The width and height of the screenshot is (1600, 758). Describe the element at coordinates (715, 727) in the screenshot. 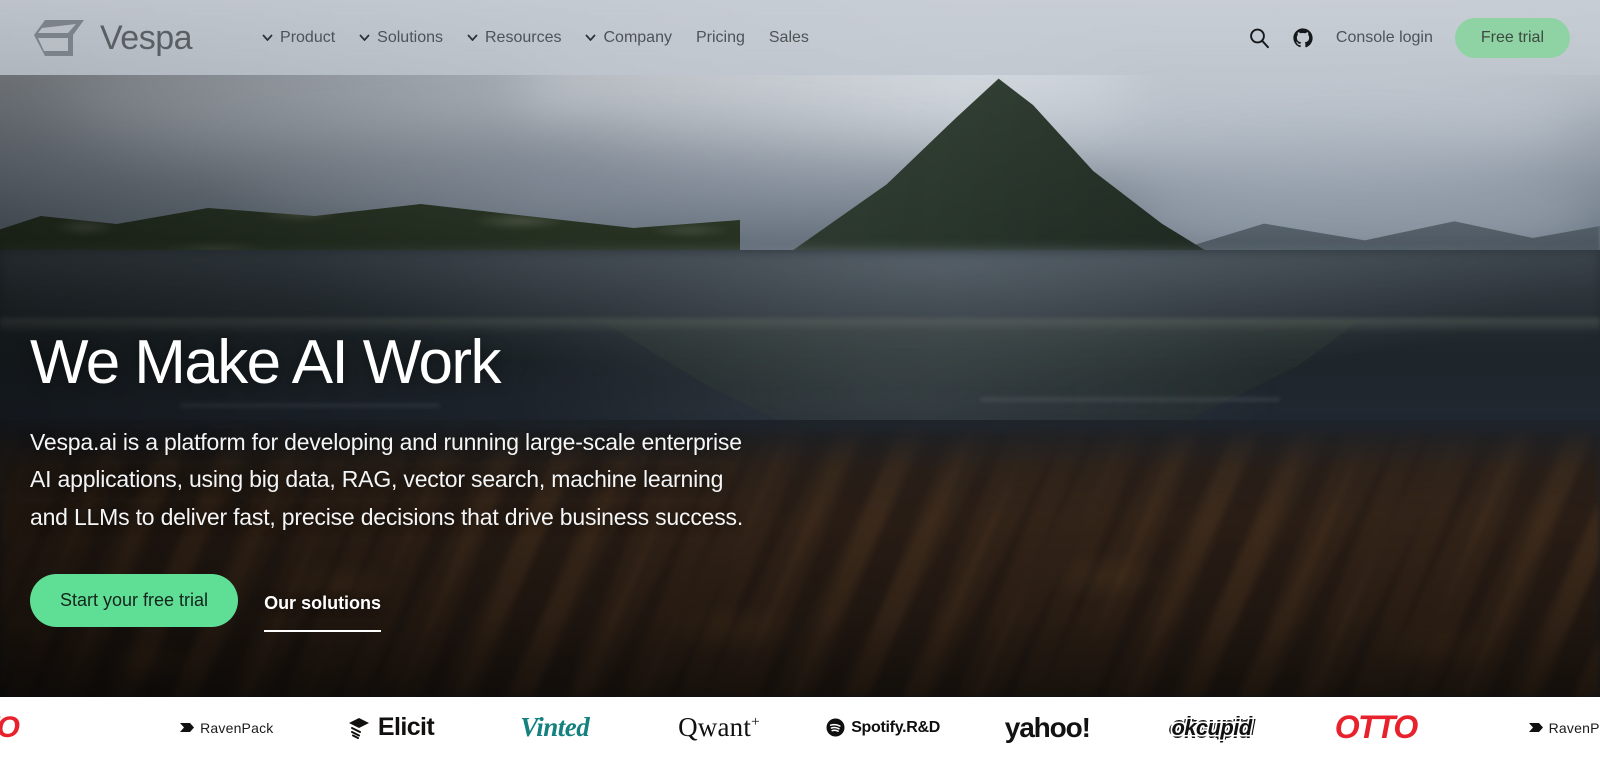

I see `qwant-wordmark: Qwant` at that location.